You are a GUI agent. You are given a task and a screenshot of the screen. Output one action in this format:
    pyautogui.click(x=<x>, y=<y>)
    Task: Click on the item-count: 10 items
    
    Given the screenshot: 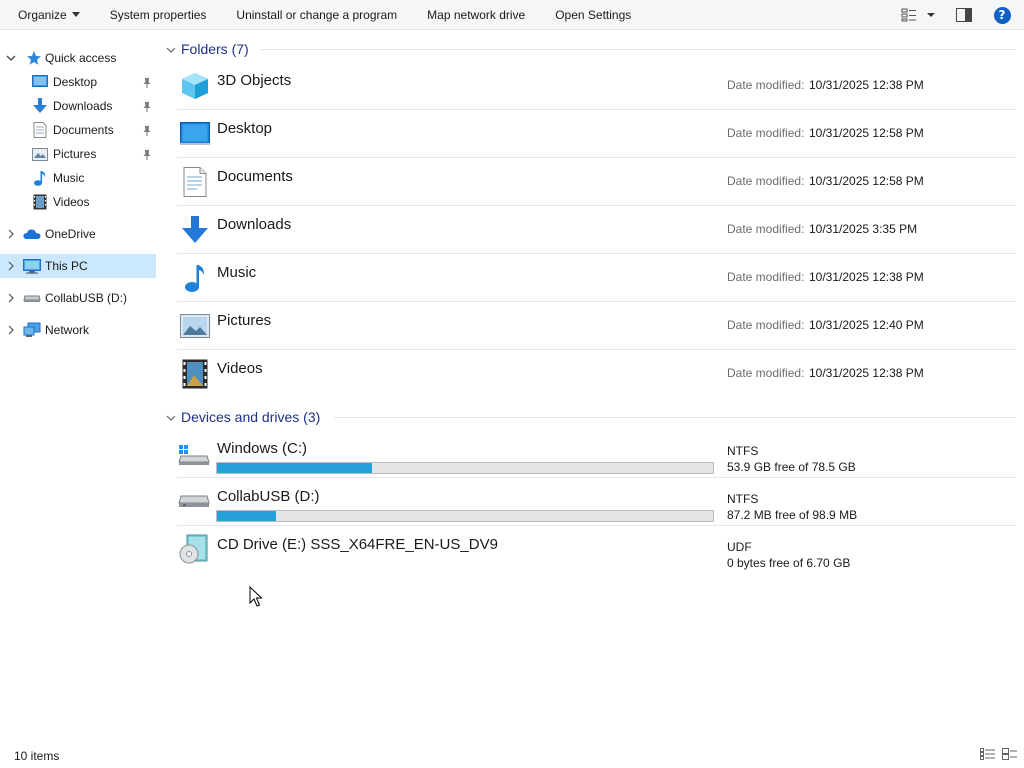 What is the action you would take?
    pyautogui.click(x=37, y=756)
    